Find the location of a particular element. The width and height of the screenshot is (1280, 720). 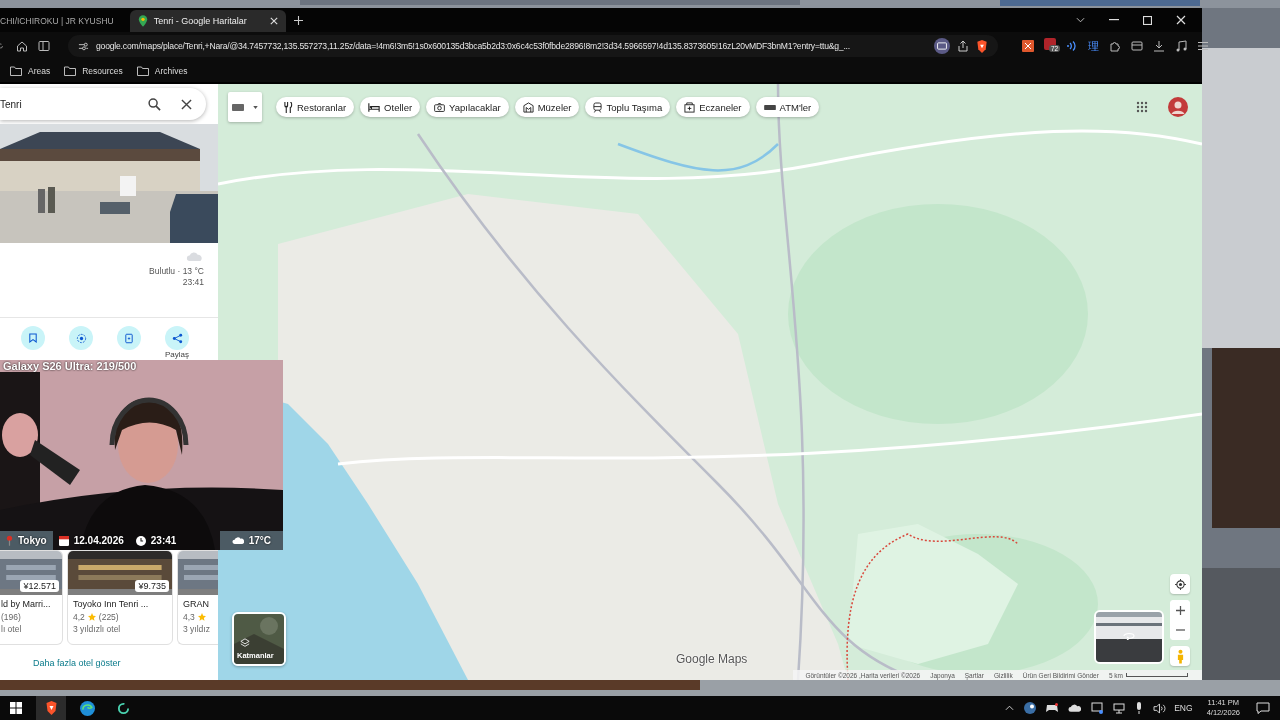

music-note-icon is located at coordinates (1181, 46).